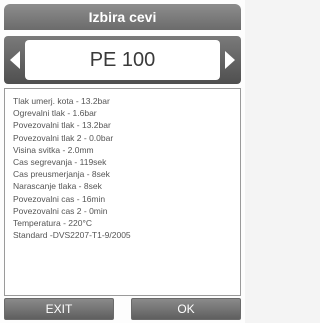  I want to click on next-pipe-button, so click(230, 60).